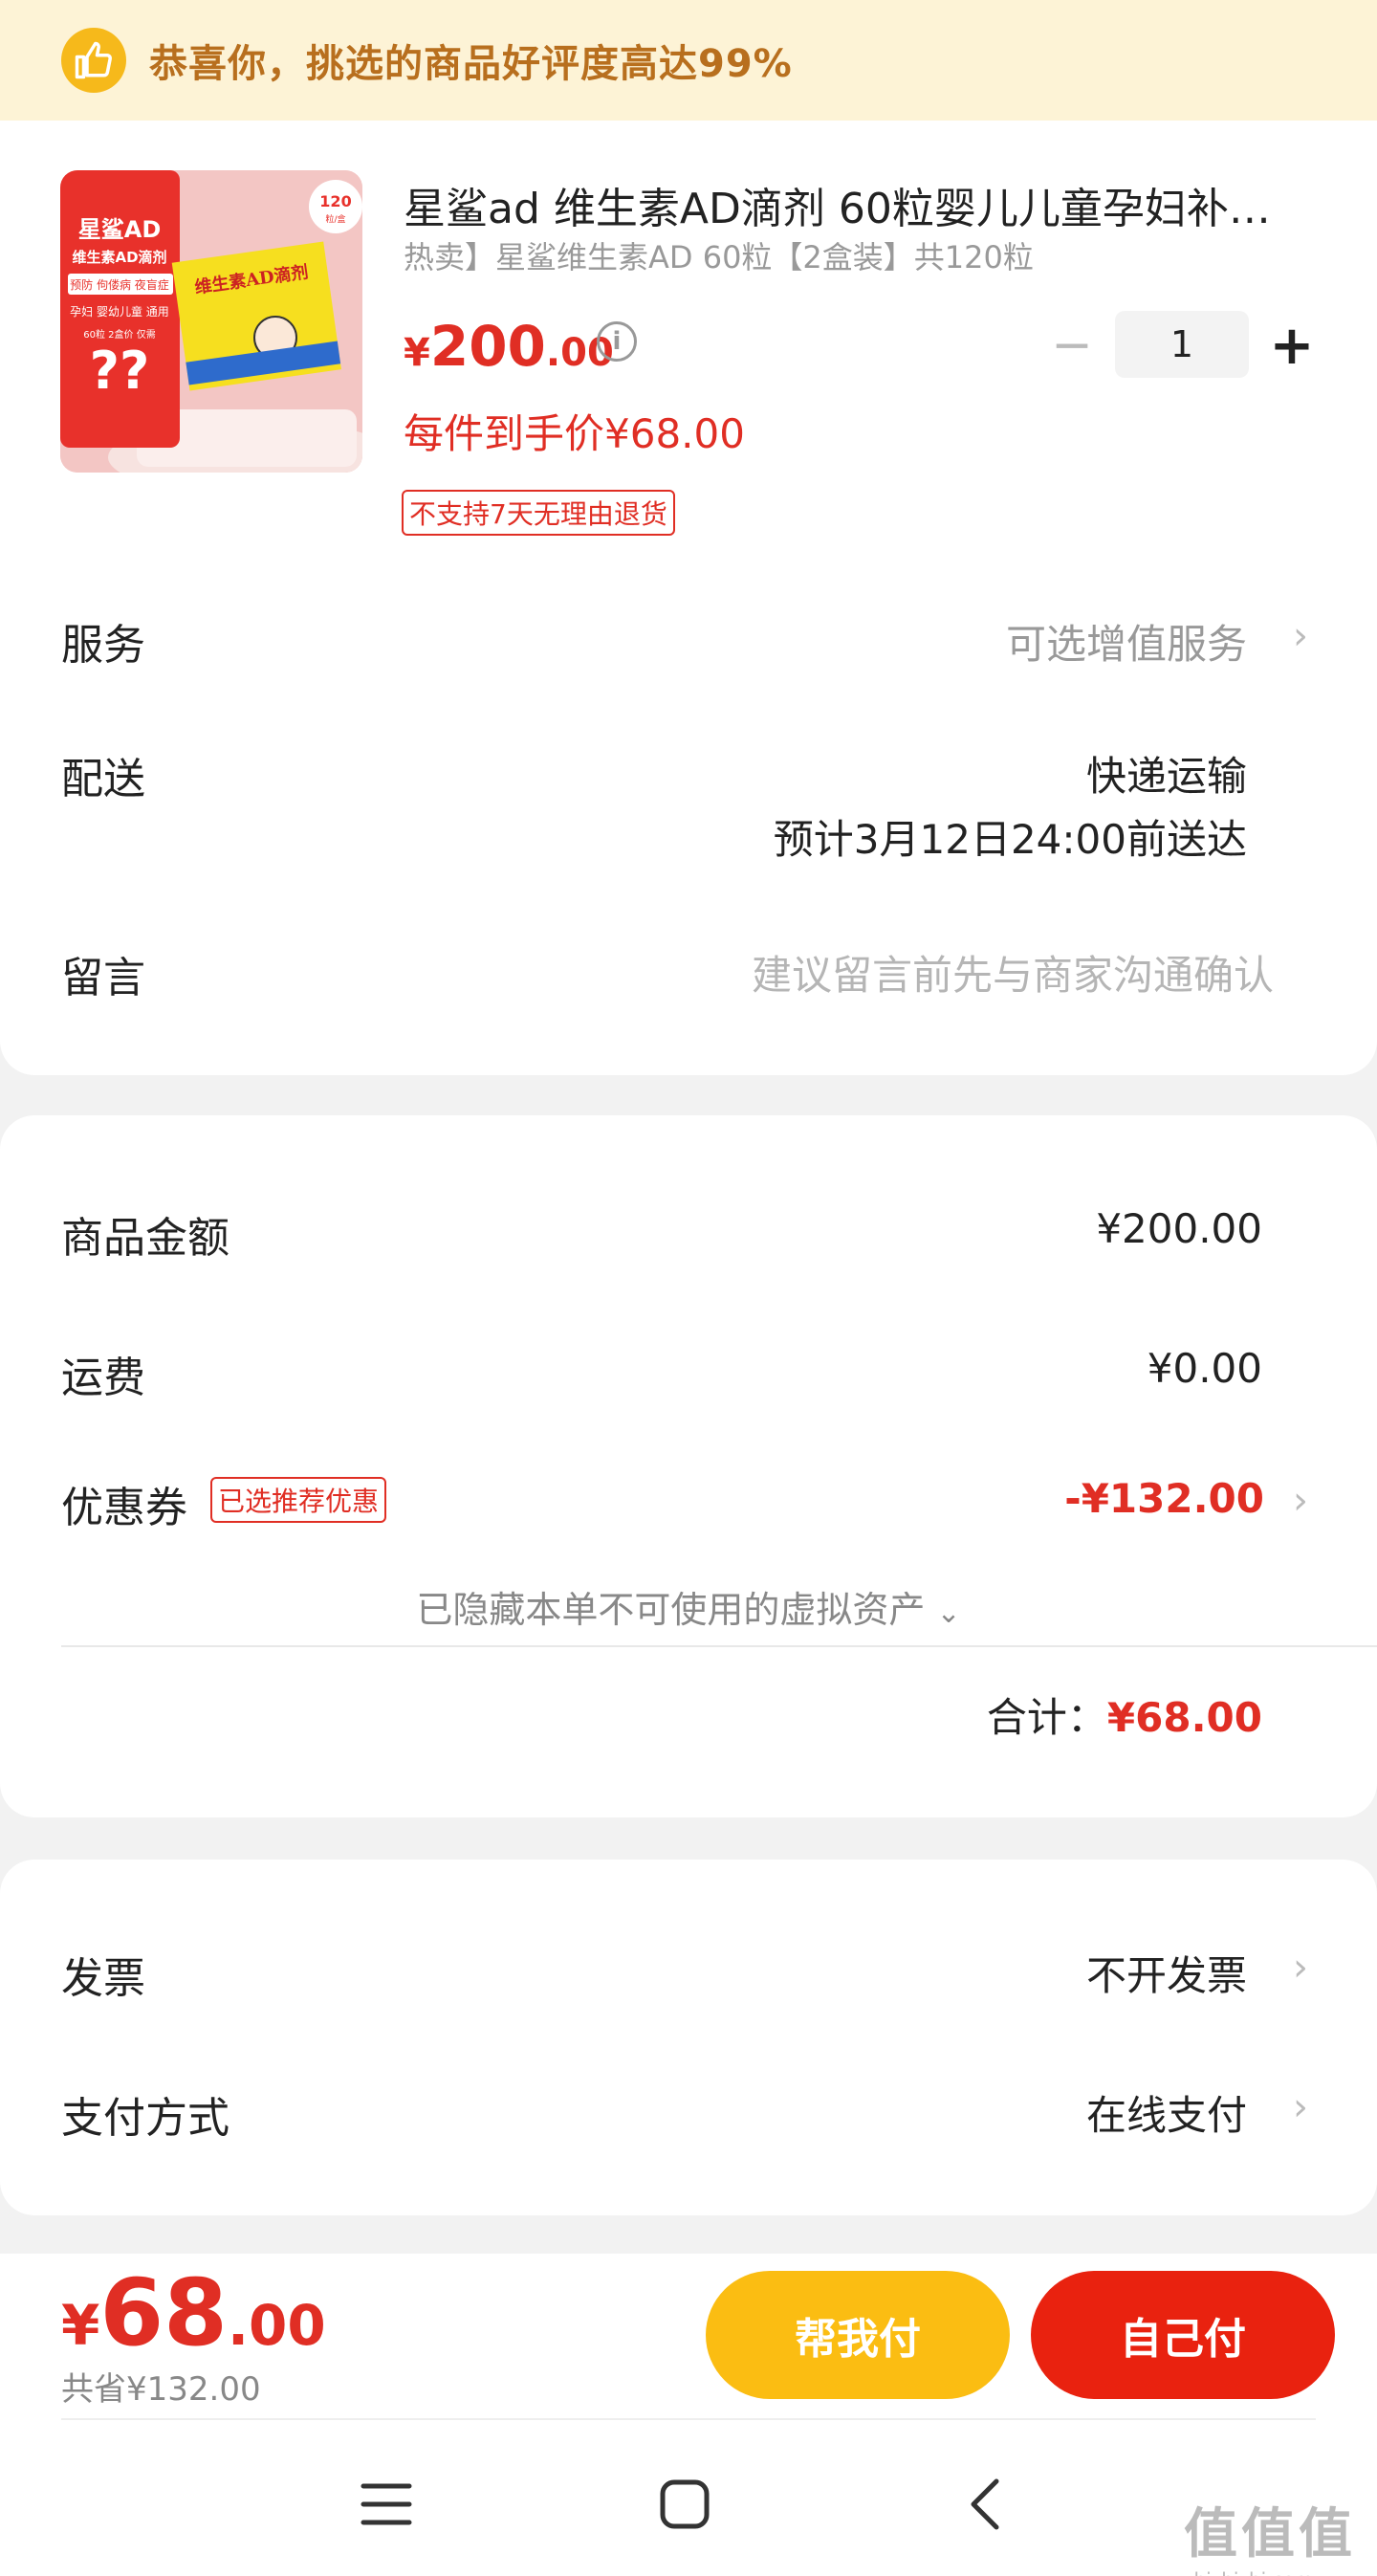 The height and width of the screenshot is (2576, 1377). What do you see at coordinates (1300, 1968) in the screenshot?
I see `invoice-chevron-icon: ›` at bounding box center [1300, 1968].